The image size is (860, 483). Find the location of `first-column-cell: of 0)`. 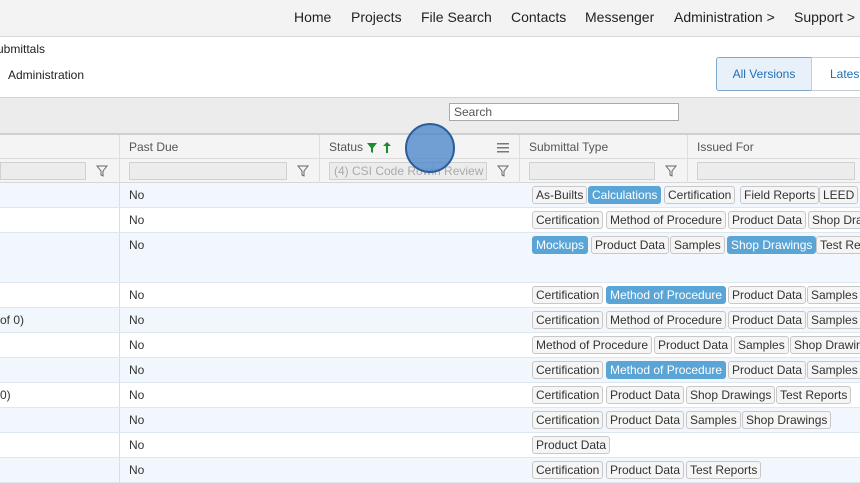

first-column-cell: of 0) is located at coordinates (12, 320).